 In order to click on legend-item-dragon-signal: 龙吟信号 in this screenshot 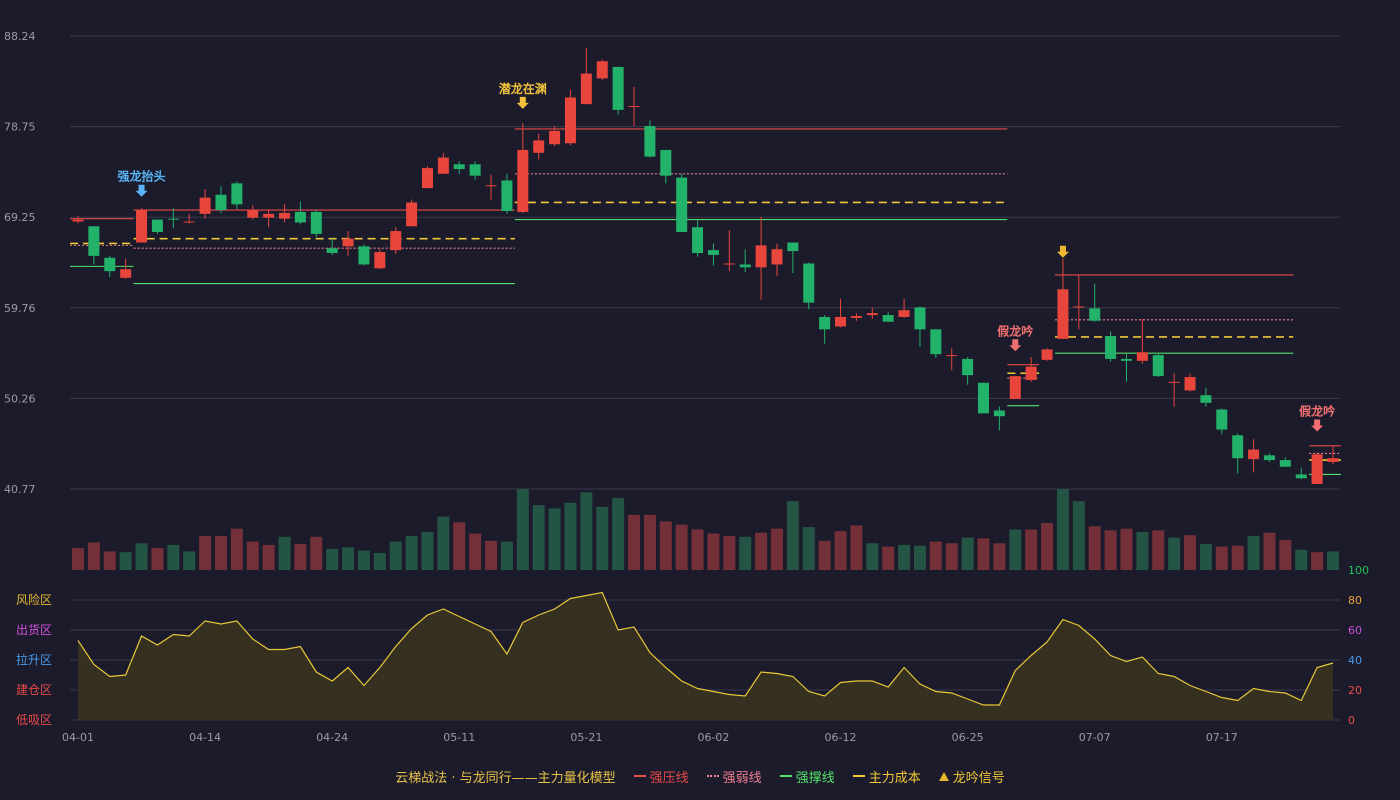, I will do `click(971, 776)`.